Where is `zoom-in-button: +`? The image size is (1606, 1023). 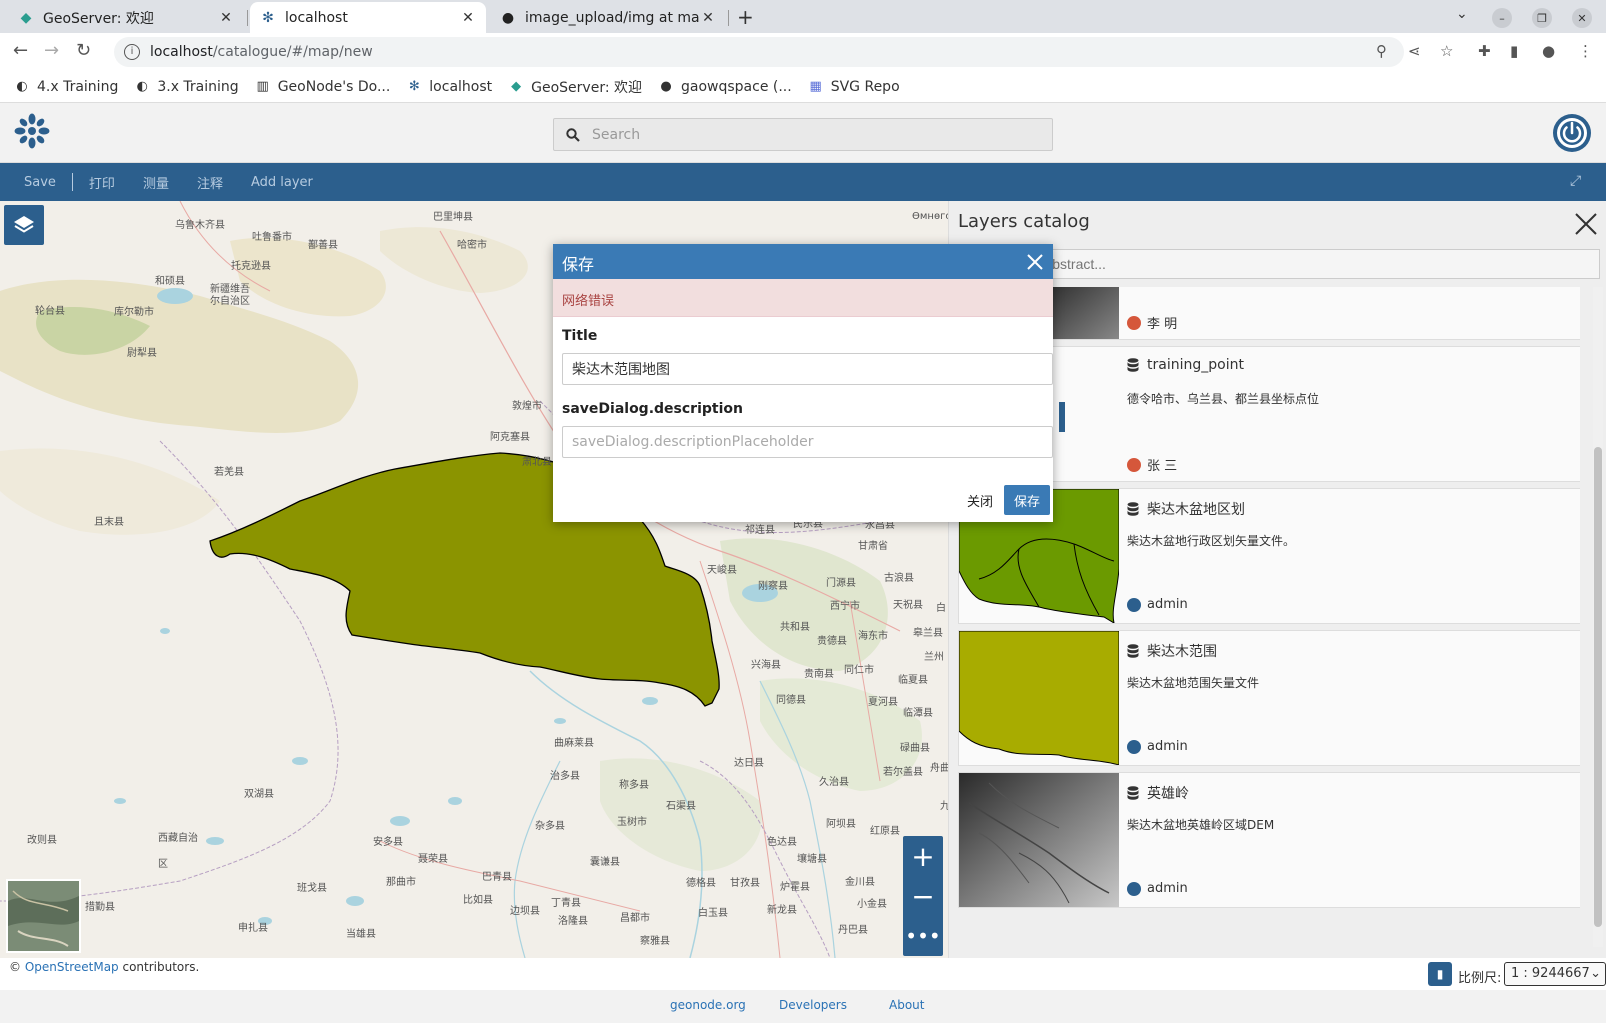
zoom-in-button: + is located at coordinates (923, 856).